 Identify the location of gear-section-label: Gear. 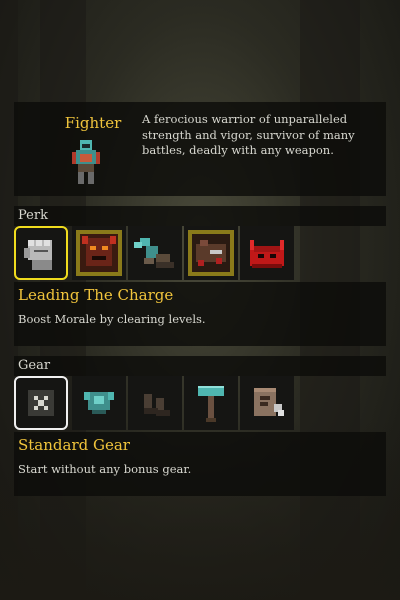
(34, 365).